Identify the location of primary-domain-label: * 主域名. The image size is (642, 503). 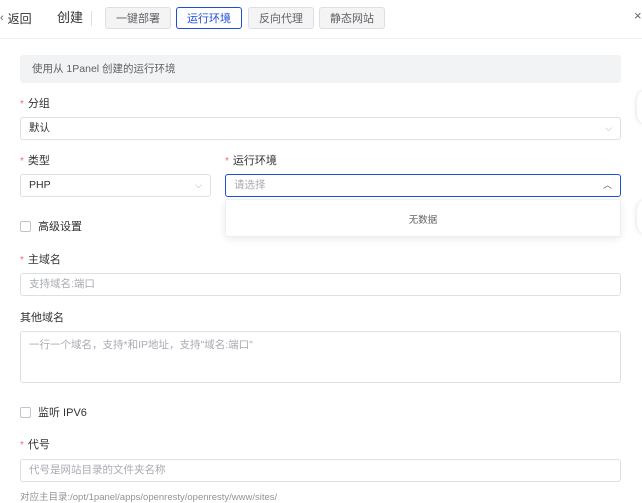
(40, 260).